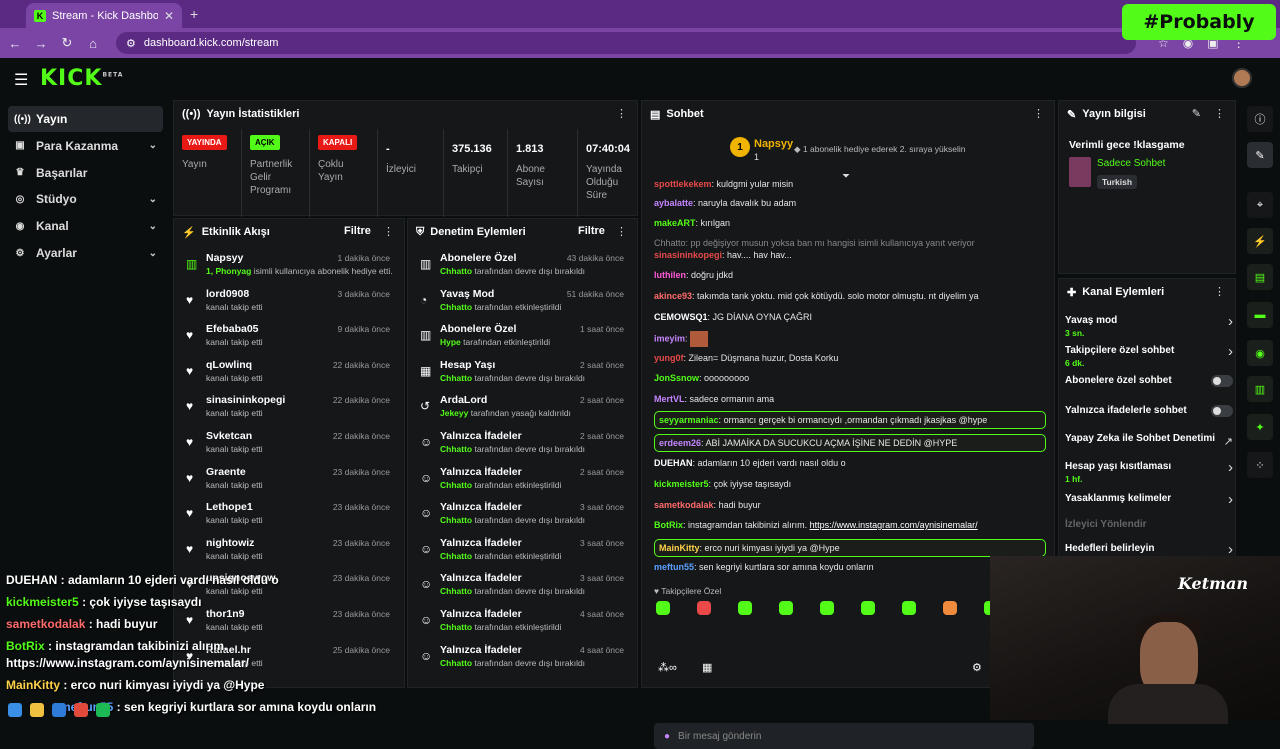  I want to click on reload-icon: ↻, so click(67, 43).